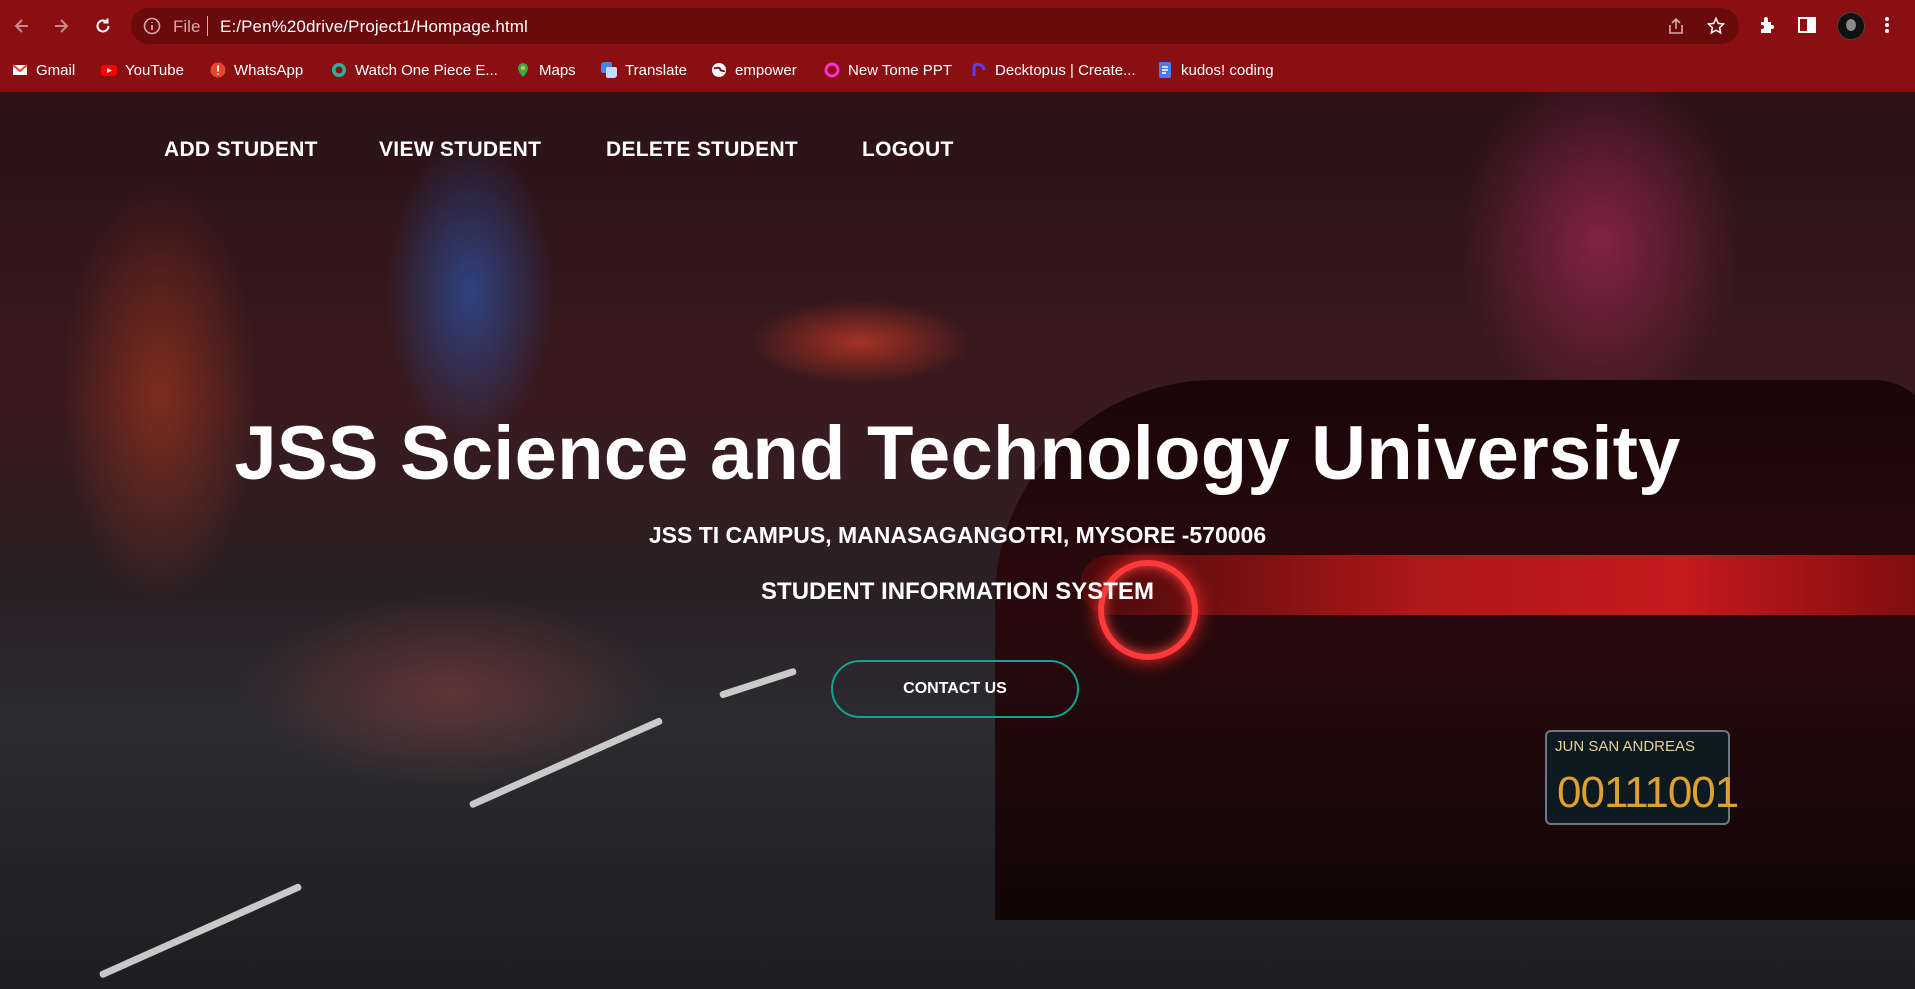 This screenshot has width=1915, height=989. What do you see at coordinates (557, 70) in the screenshot?
I see `bookmark-label: Maps` at bounding box center [557, 70].